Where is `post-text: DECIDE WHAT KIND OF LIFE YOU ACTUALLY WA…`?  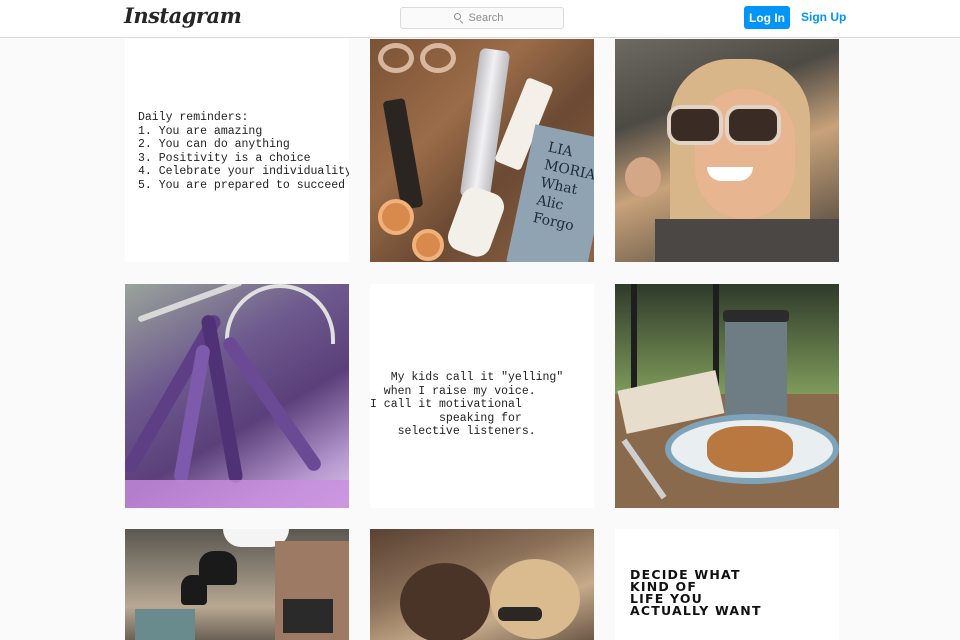
post-text: DECIDE WHAT KIND OF LIFE YOU ACTUALLY WA… is located at coordinates (696, 592).